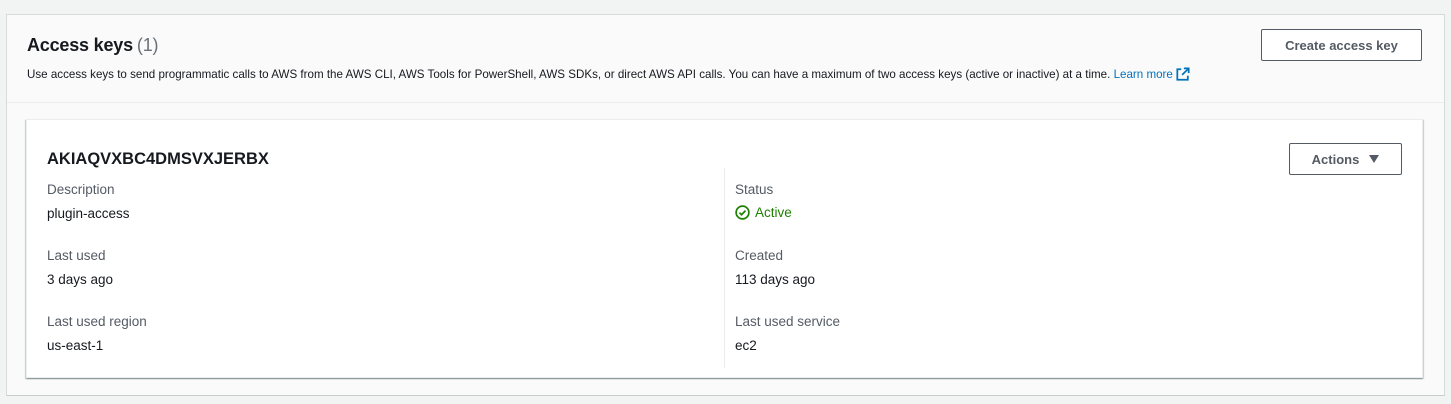 This screenshot has height=404, width=1451. What do you see at coordinates (1143, 74) in the screenshot?
I see `learn-more-label: Learn more` at bounding box center [1143, 74].